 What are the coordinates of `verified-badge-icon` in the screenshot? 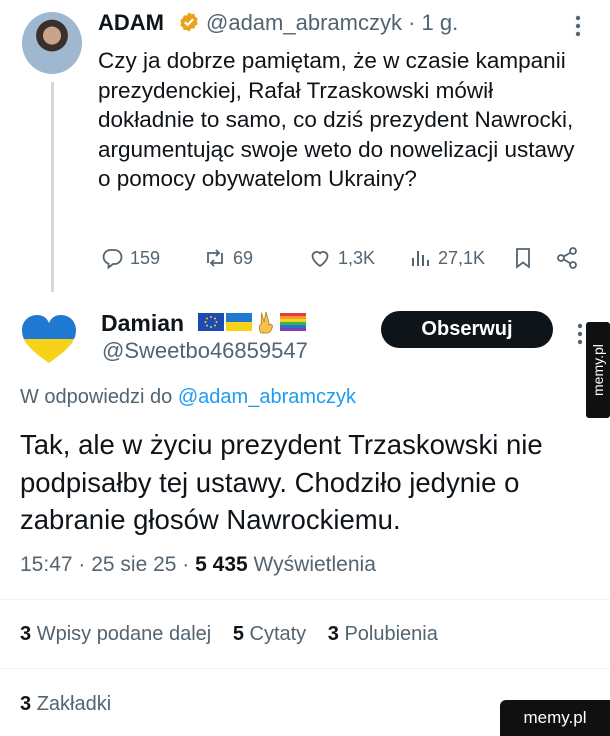 It's located at (189, 22).